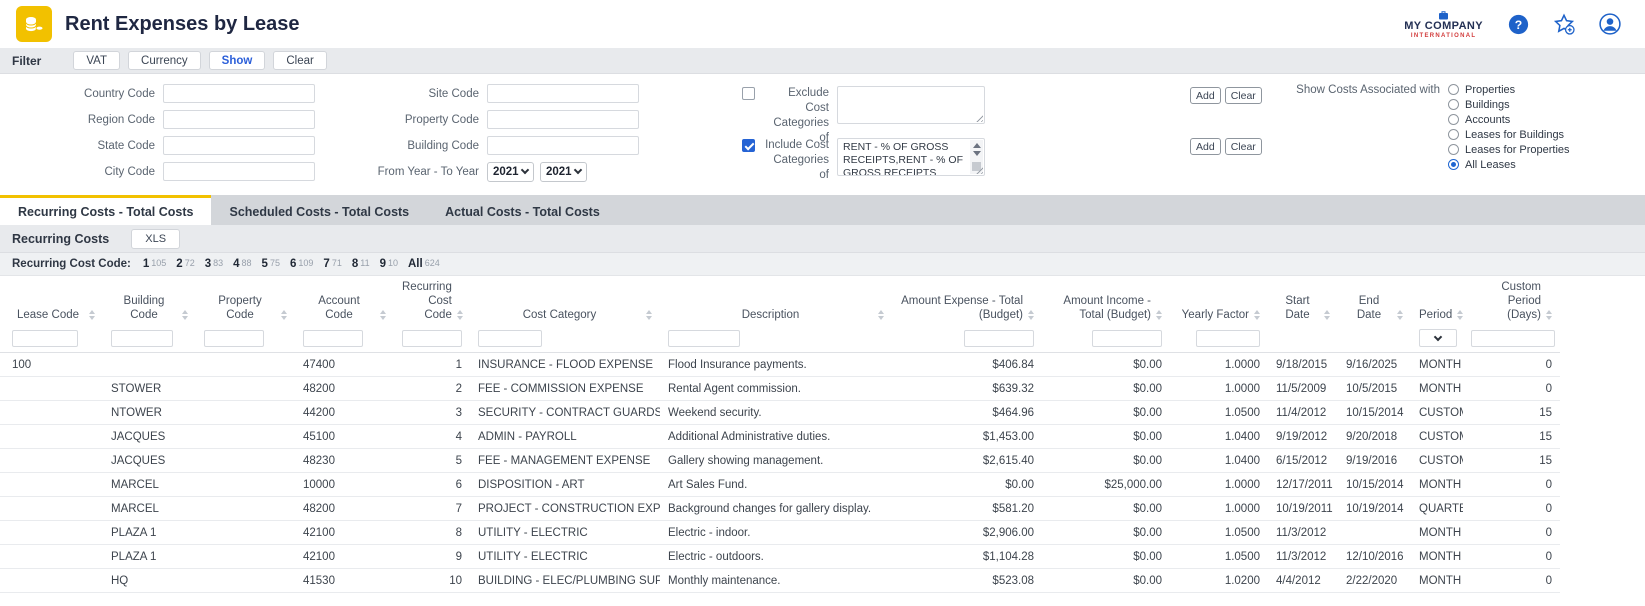 The width and height of the screenshot is (1645, 606). What do you see at coordinates (389, 264) in the screenshot?
I see `page-link-9: 9 10` at bounding box center [389, 264].